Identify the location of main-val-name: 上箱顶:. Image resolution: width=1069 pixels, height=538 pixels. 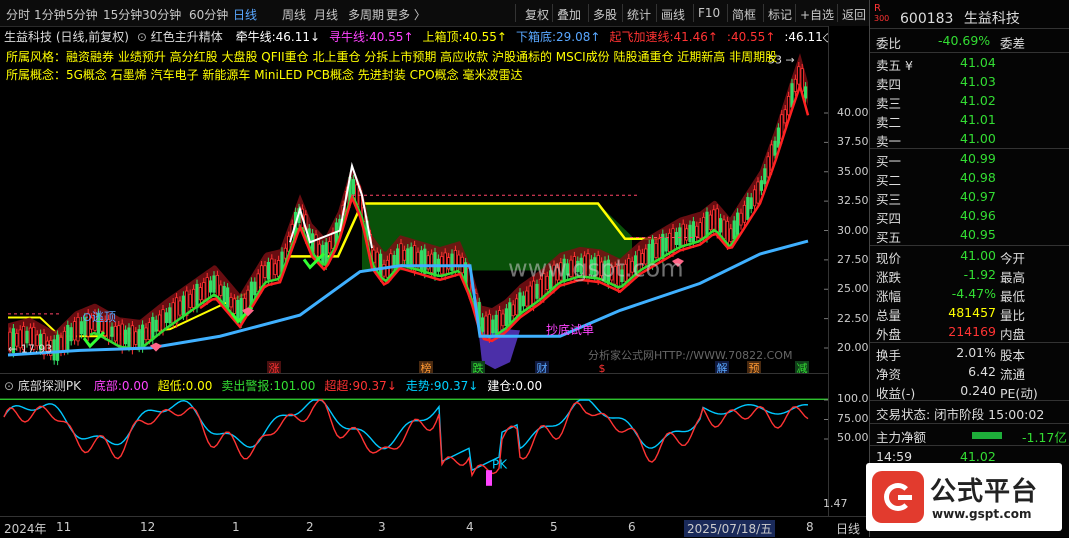
(442, 37).